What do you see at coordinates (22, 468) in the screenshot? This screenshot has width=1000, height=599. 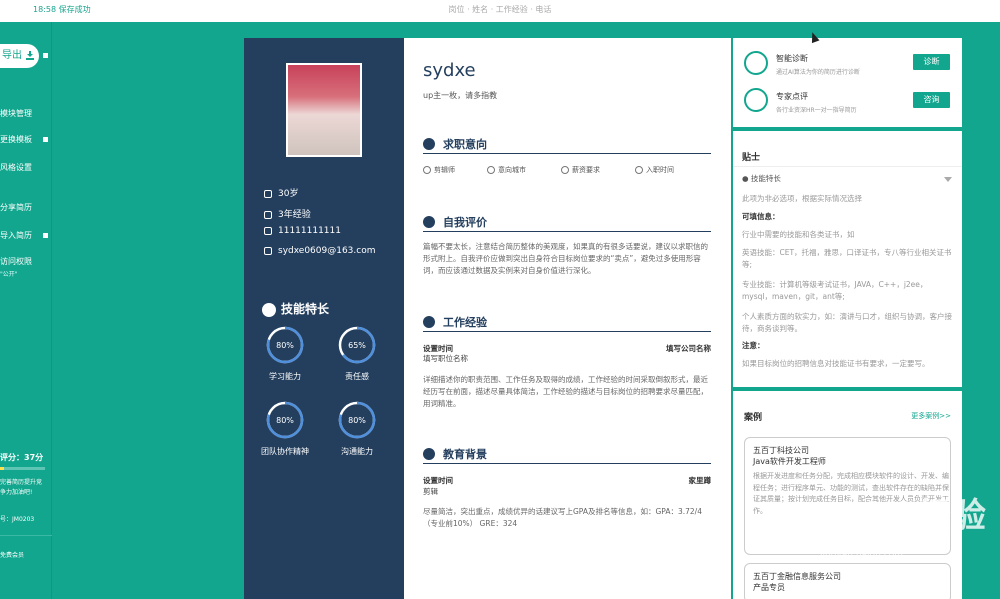 I see `score-progress-bar` at bounding box center [22, 468].